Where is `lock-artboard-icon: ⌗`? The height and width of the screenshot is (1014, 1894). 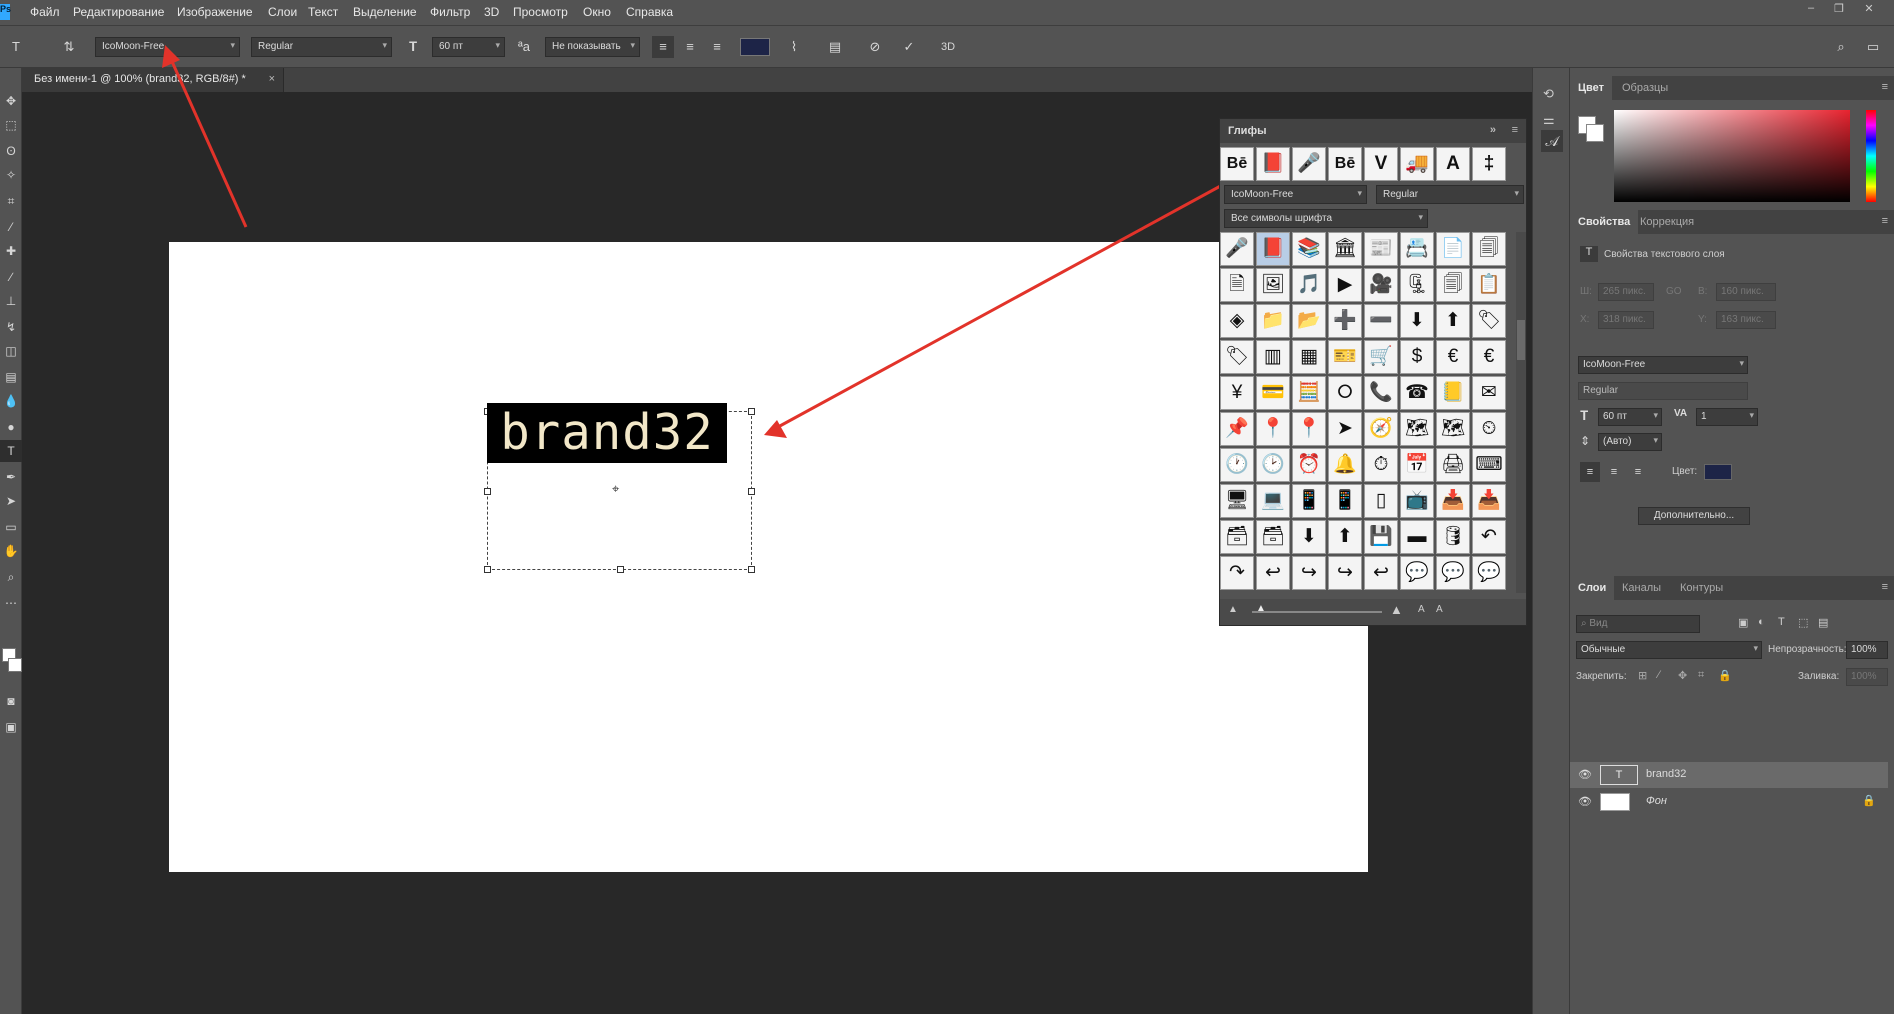 lock-artboard-icon: ⌗ is located at coordinates (1701, 675).